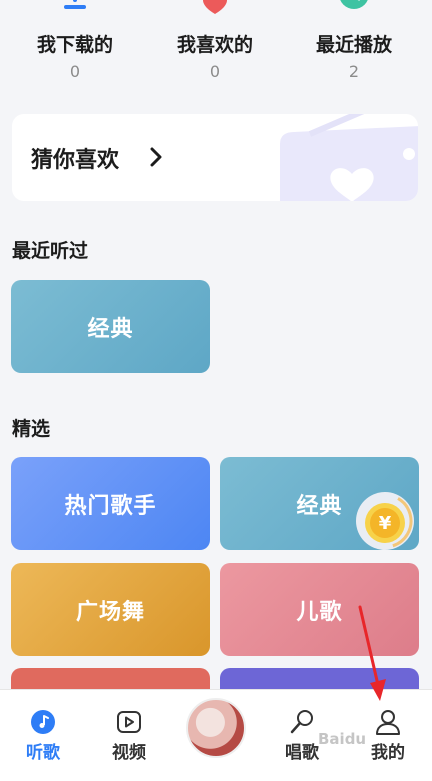  What do you see at coordinates (342, 739) in the screenshot?
I see `watermark: Baidu` at bounding box center [342, 739].